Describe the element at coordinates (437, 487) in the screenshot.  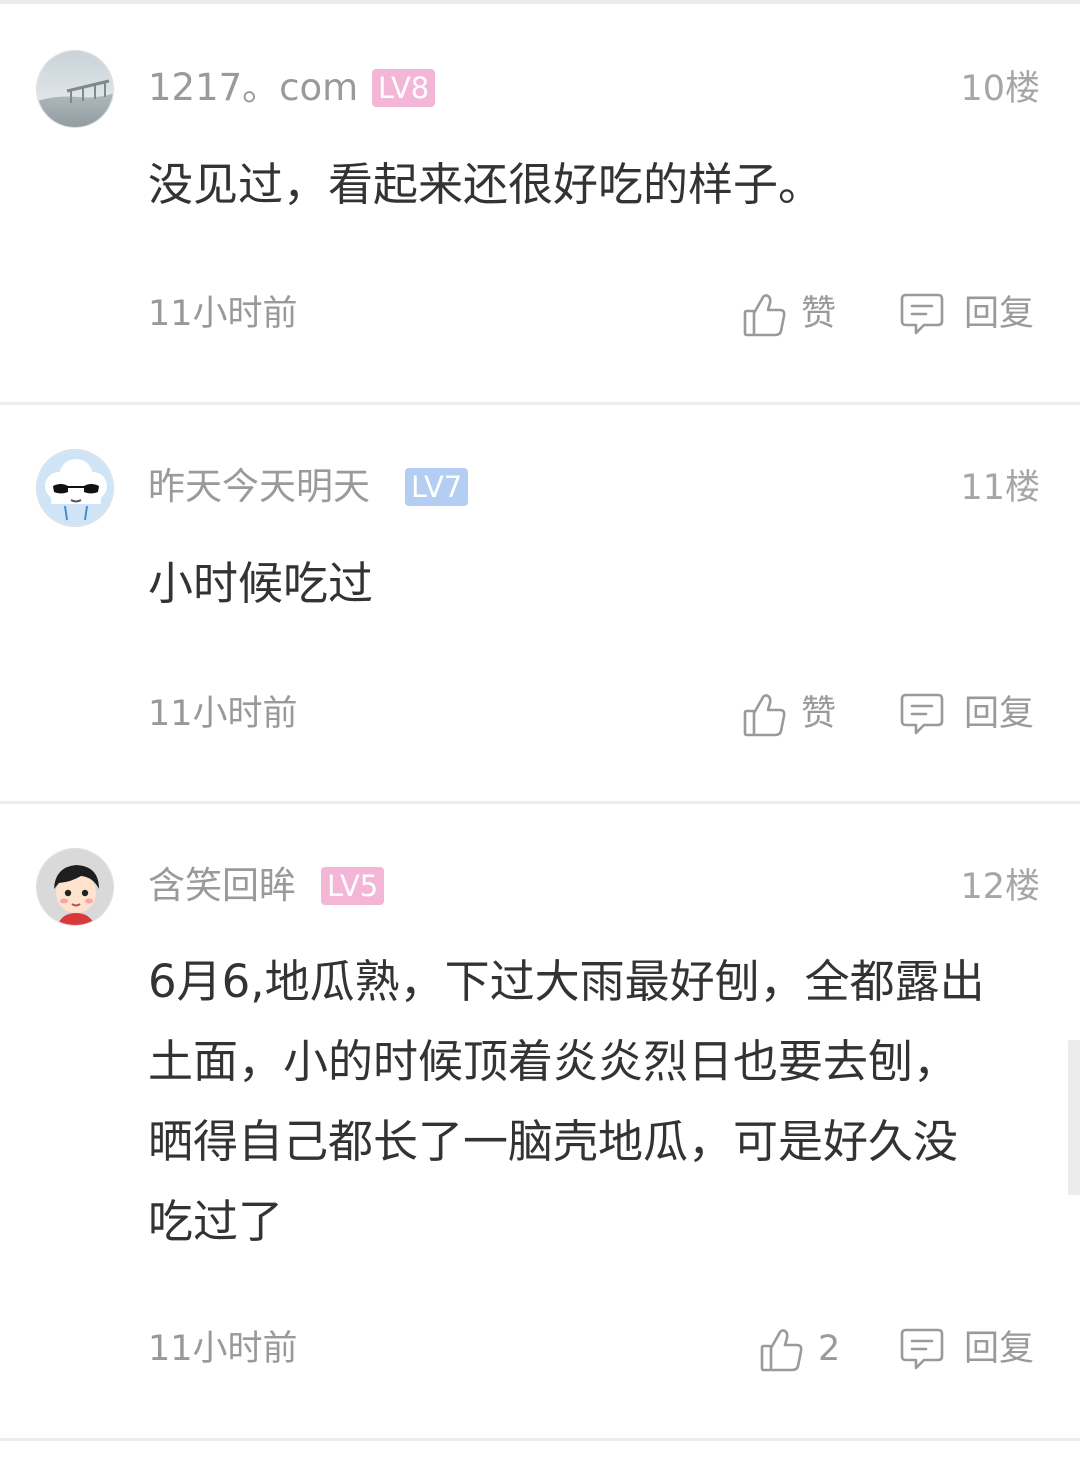
I see `level-badge: LV7` at that location.